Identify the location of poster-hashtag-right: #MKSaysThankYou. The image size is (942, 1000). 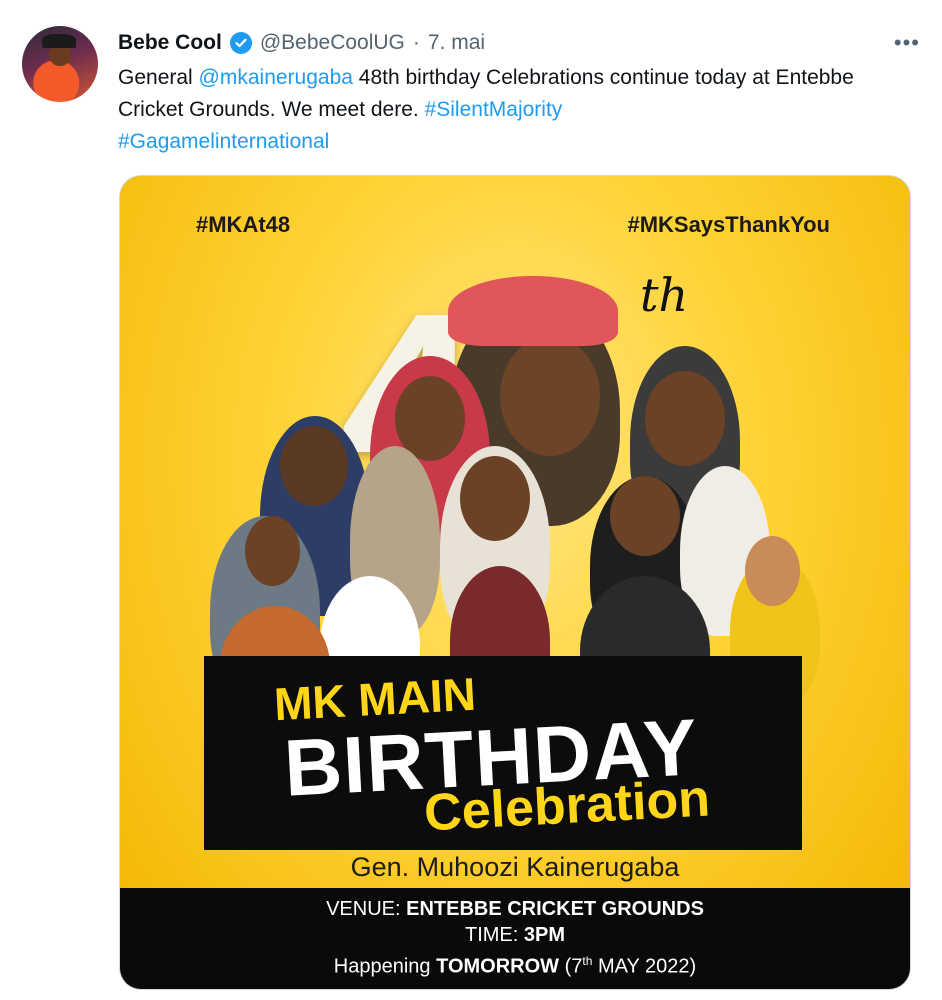
(728, 224).